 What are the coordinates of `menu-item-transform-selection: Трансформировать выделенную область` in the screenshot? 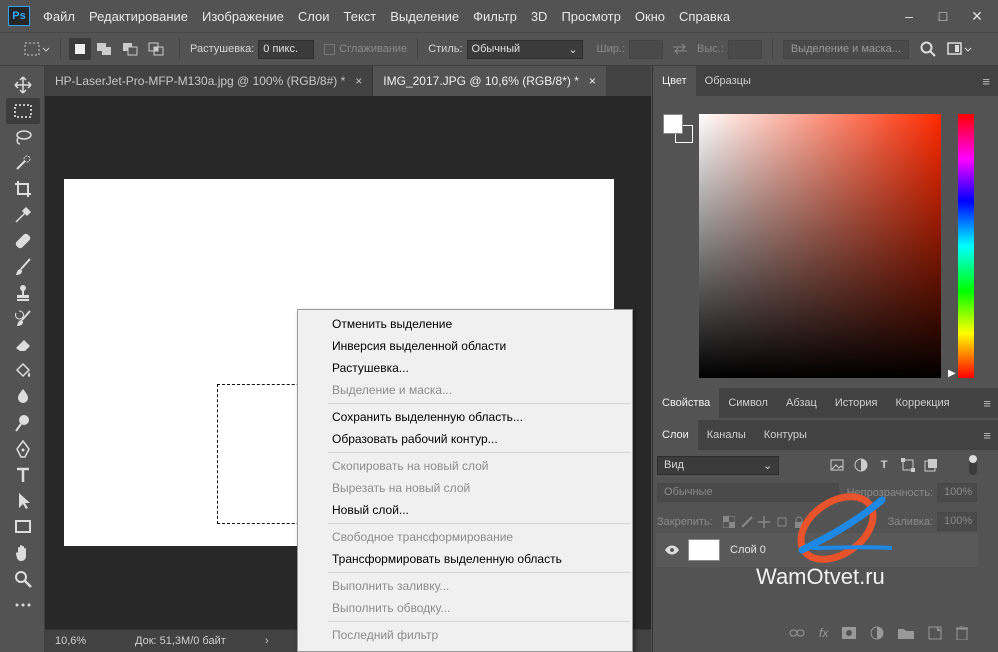 It's located at (465, 559).